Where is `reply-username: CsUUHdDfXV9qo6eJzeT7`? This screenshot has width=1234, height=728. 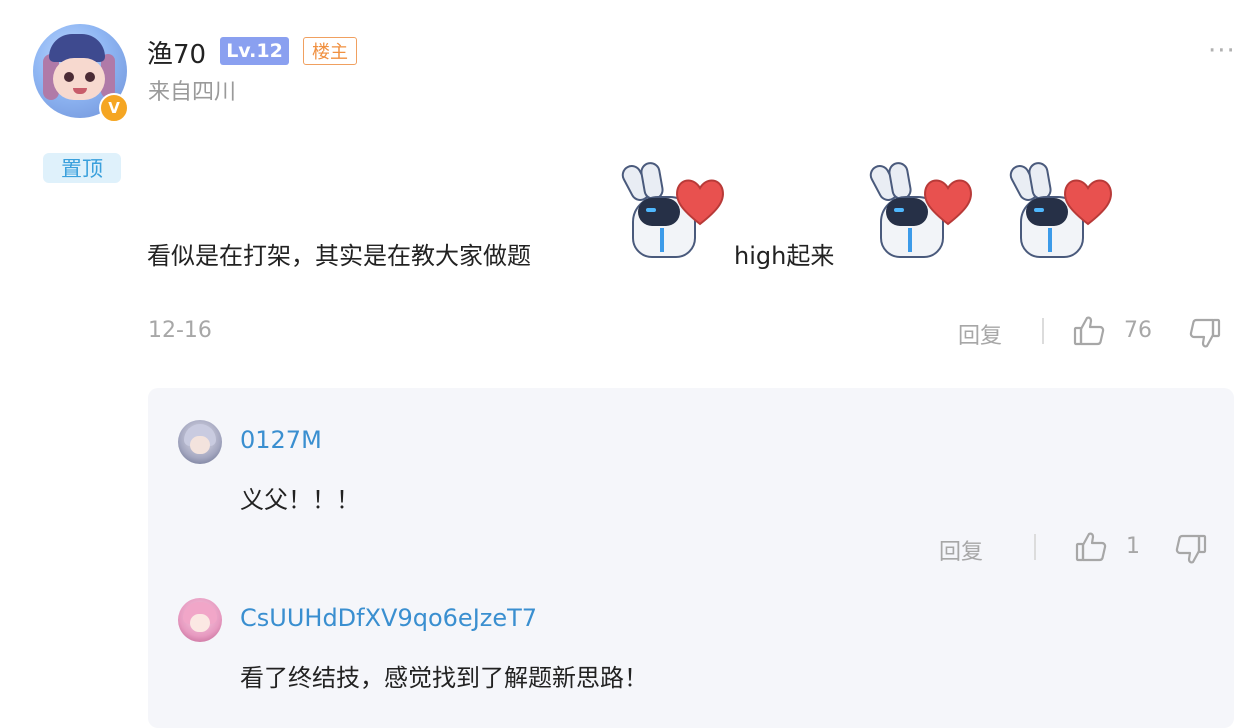
reply-username: CsUUHdDfXV9qo6eJzeT7 is located at coordinates (388, 618).